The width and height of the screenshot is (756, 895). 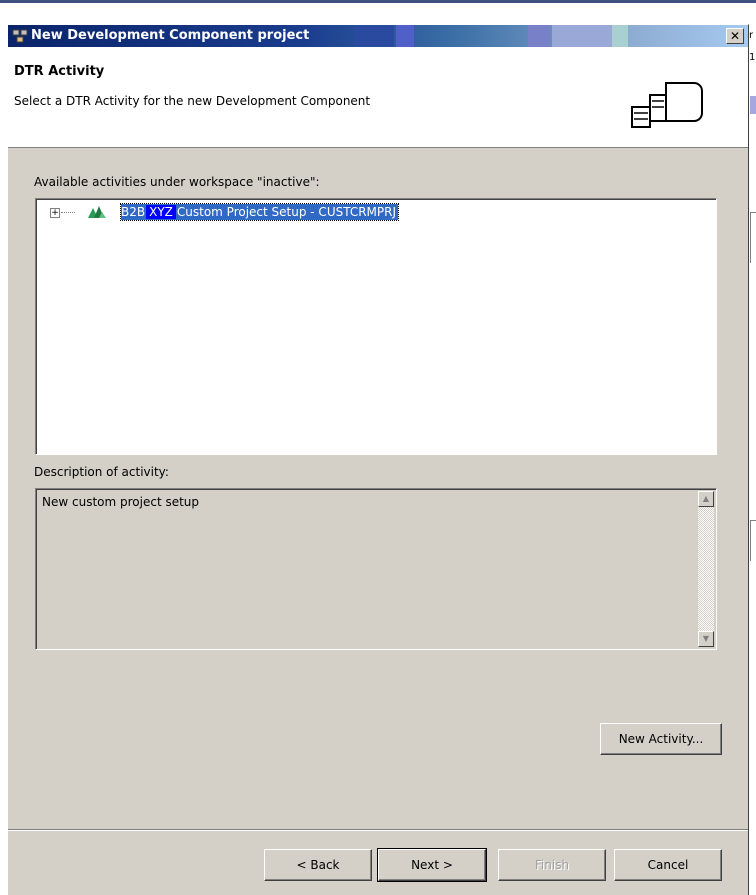 I want to click on activity-item-prefix: B2B, so click(x=133, y=212).